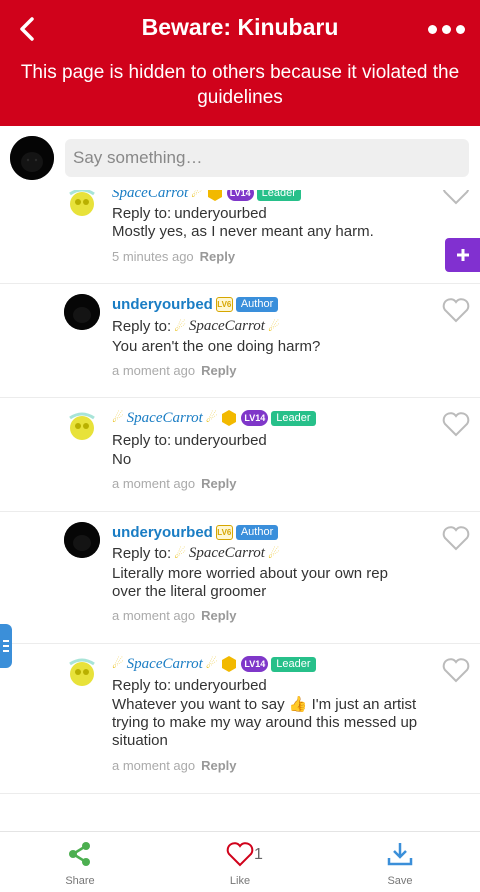  Describe the element at coordinates (80, 881) in the screenshot. I see `share-label: Share` at that location.